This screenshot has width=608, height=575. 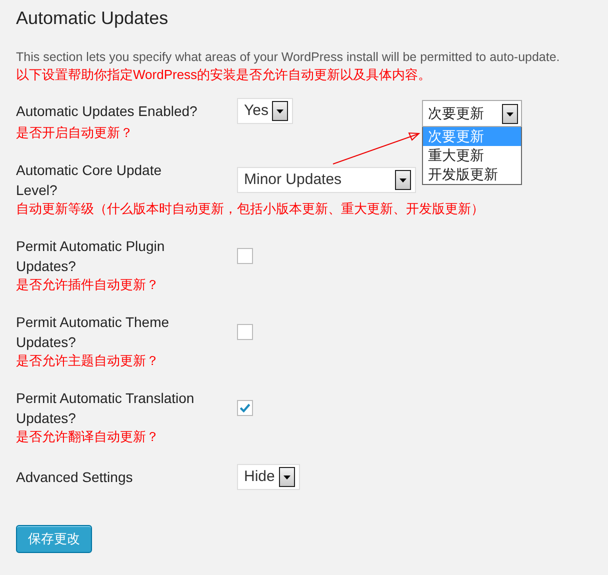 What do you see at coordinates (472, 113) in the screenshot?
I see `select-field: 次要更新` at bounding box center [472, 113].